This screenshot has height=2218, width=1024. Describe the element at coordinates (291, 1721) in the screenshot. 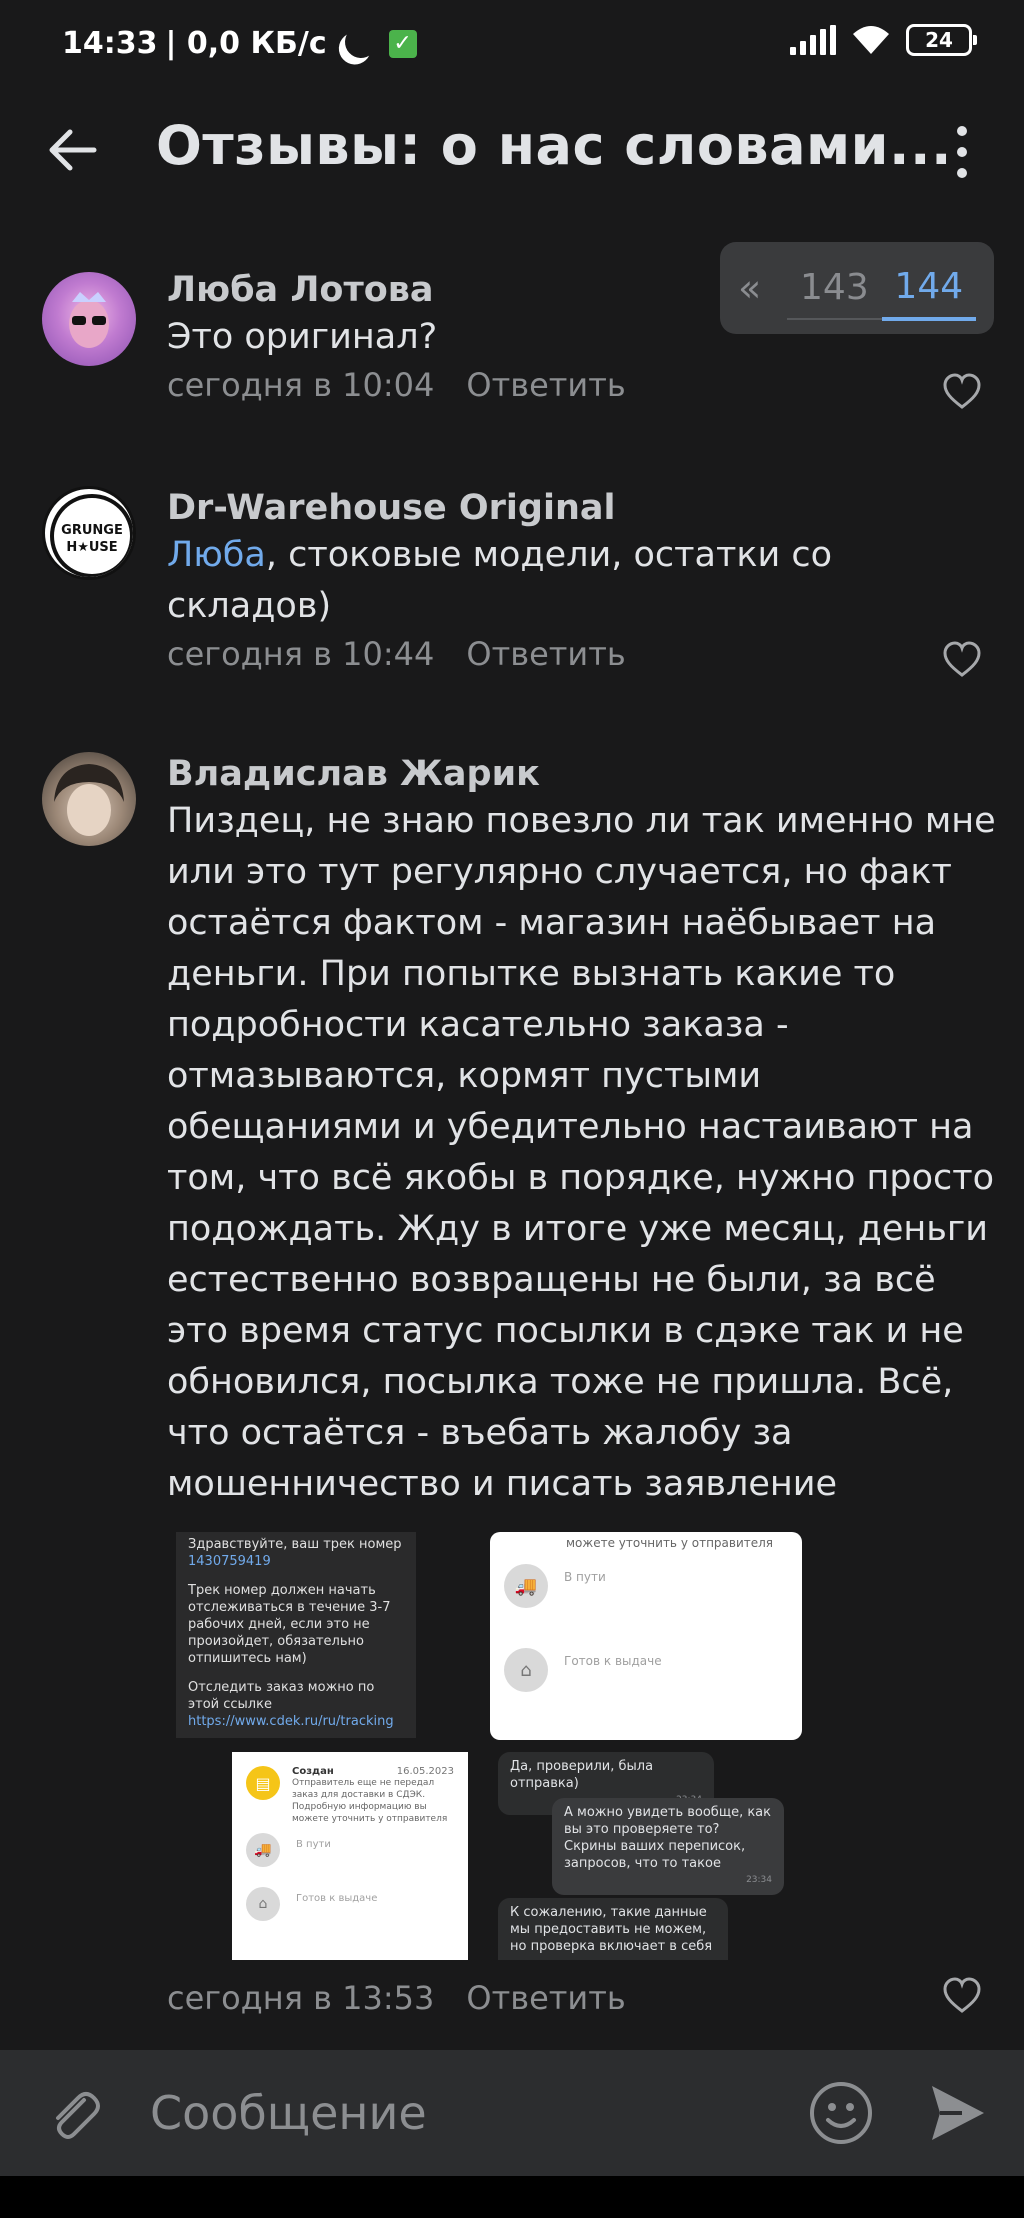

I see `attachment-link: https://www.cdek.ru/ru/tracking` at that location.